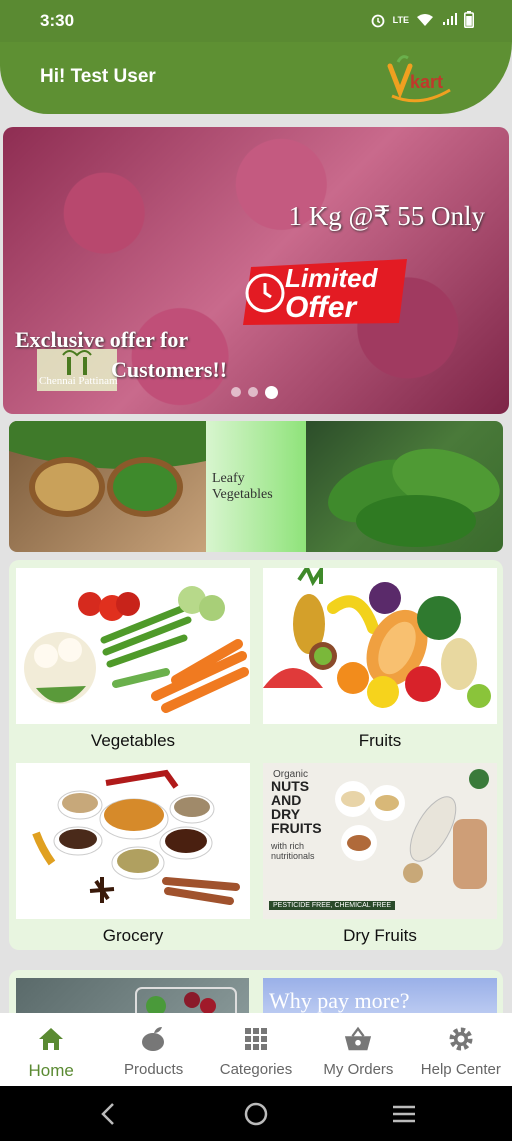 The image size is (512, 1141). I want to click on seeds-image, so click(107, 486).